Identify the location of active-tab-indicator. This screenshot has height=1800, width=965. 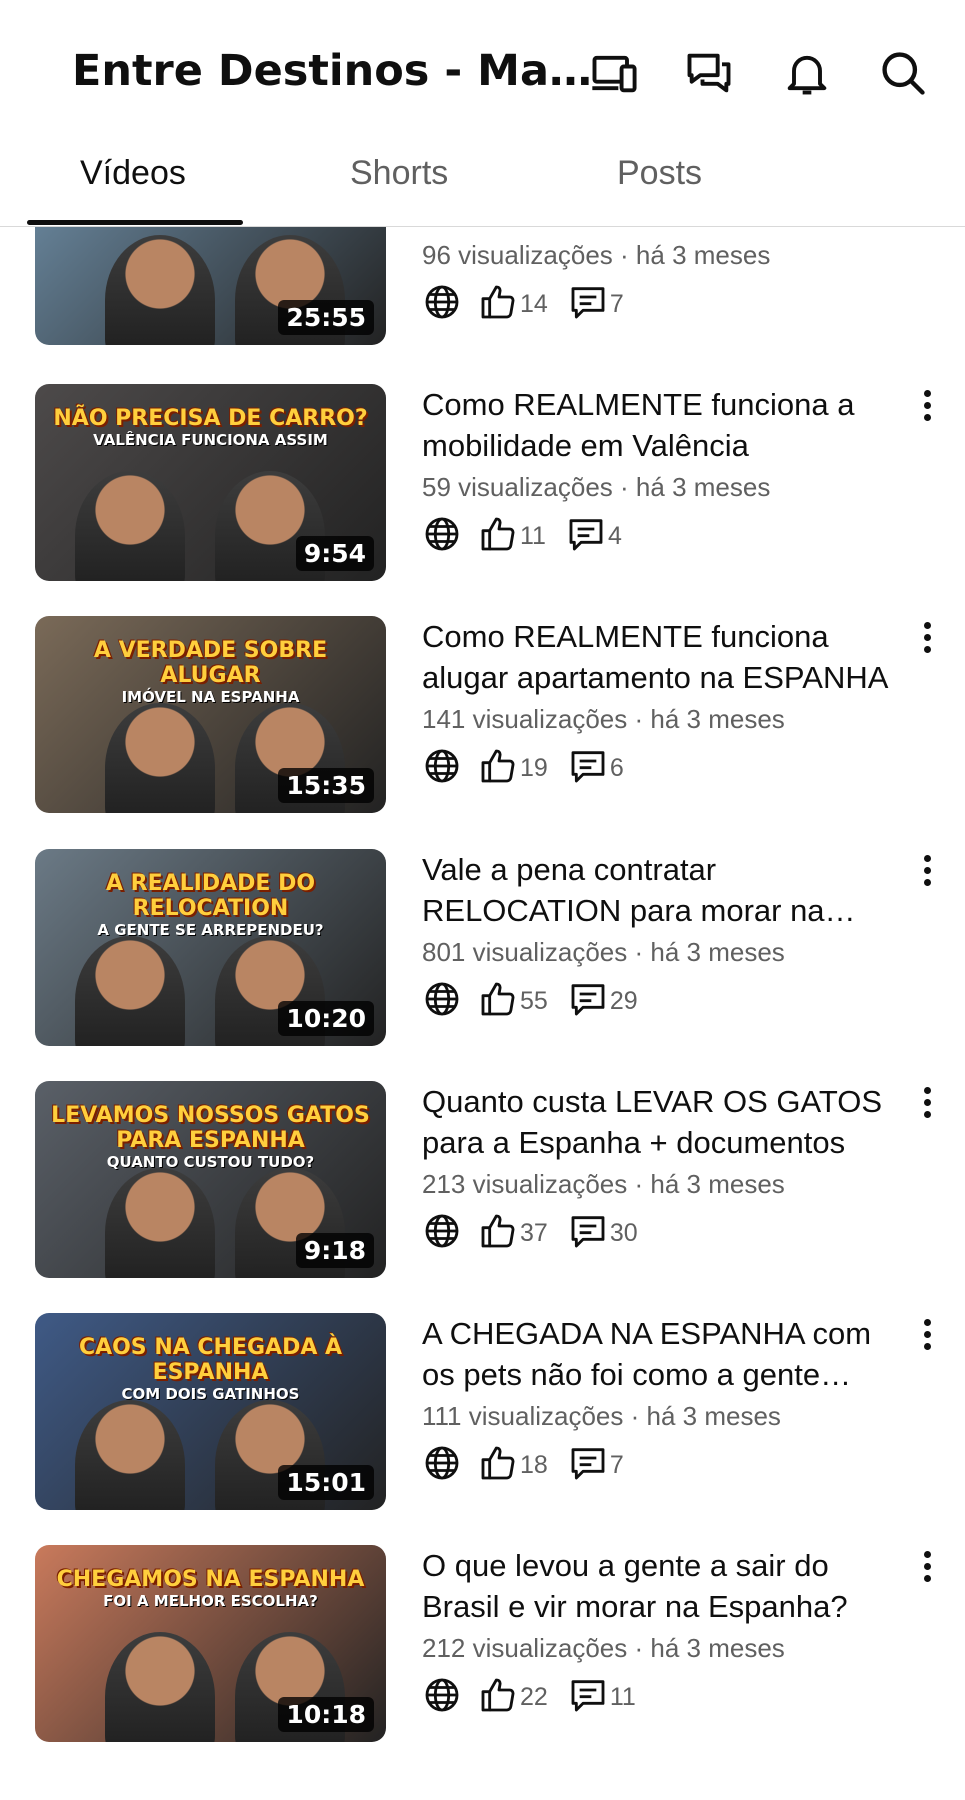
(135, 222).